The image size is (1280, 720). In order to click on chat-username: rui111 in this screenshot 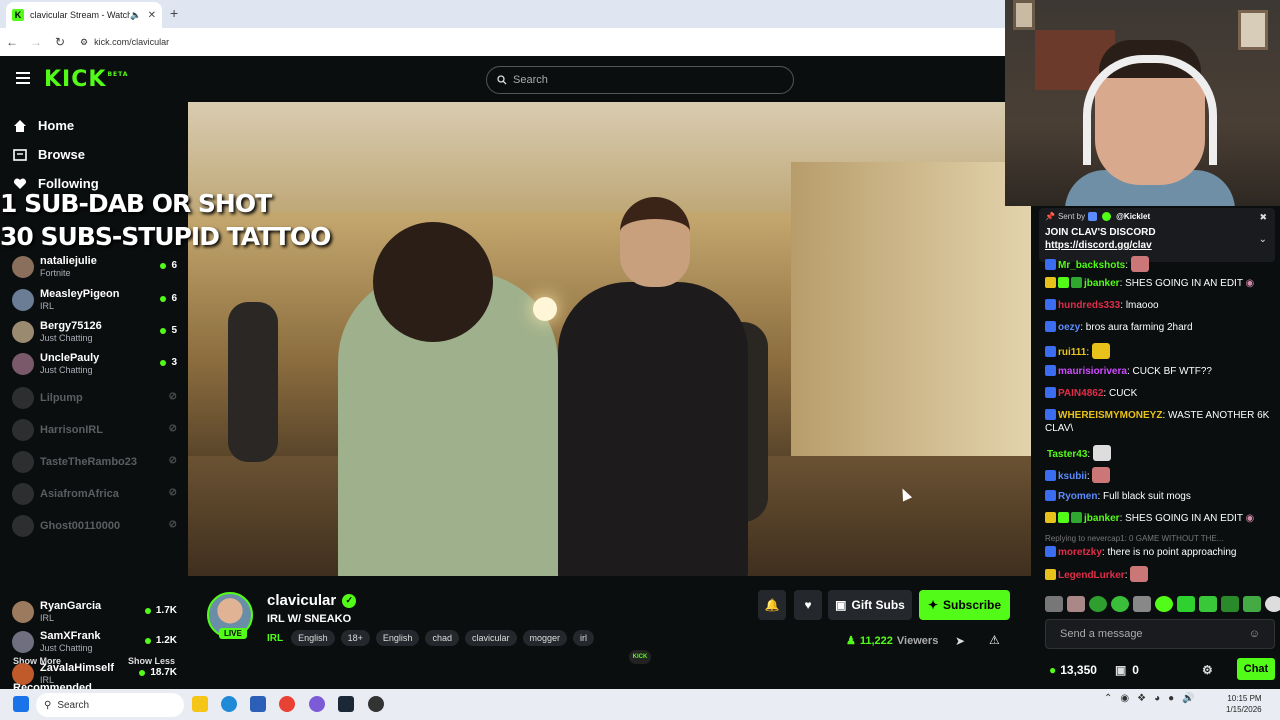, I will do `click(1072, 352)`.